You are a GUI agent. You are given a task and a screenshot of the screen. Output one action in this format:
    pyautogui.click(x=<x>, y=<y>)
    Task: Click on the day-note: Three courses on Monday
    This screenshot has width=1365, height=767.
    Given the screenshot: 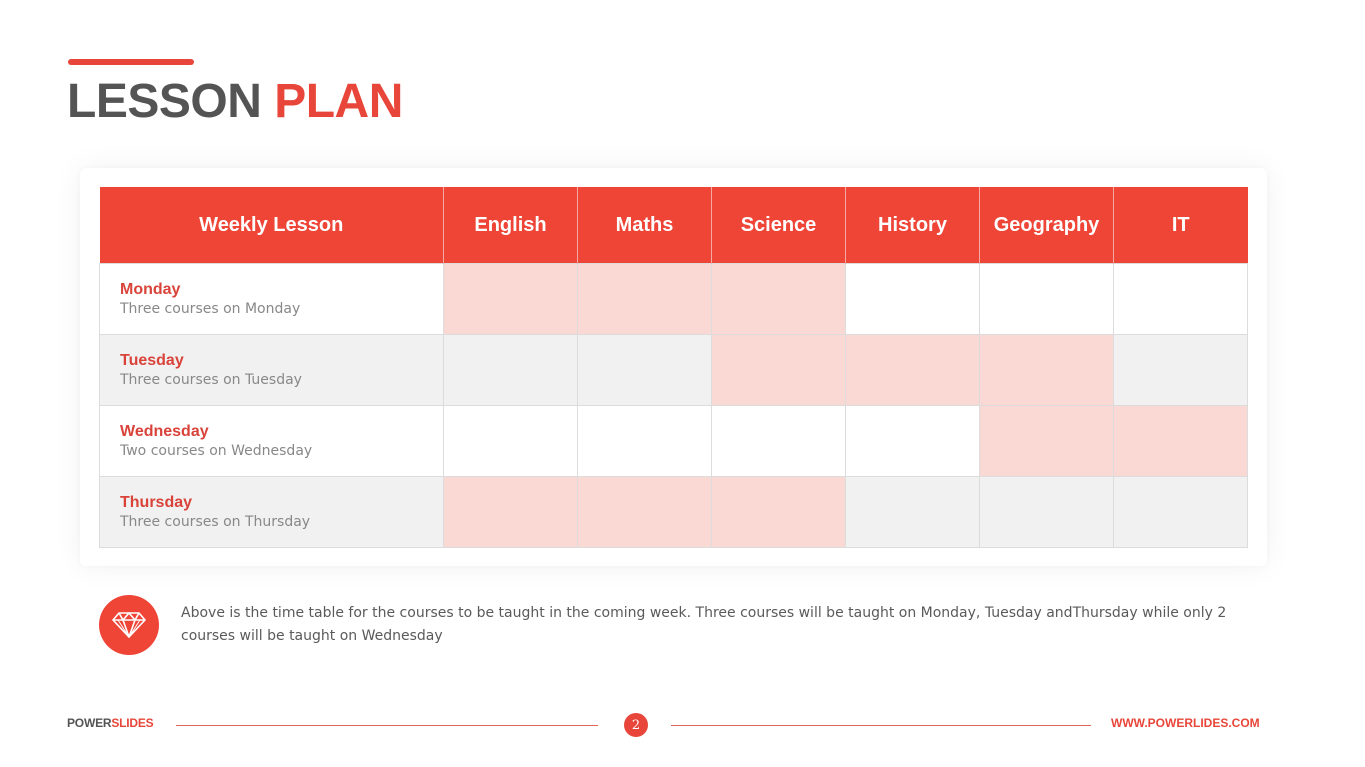 What is the action you would take?
    pyautogui.click(x=210, y=308)
    